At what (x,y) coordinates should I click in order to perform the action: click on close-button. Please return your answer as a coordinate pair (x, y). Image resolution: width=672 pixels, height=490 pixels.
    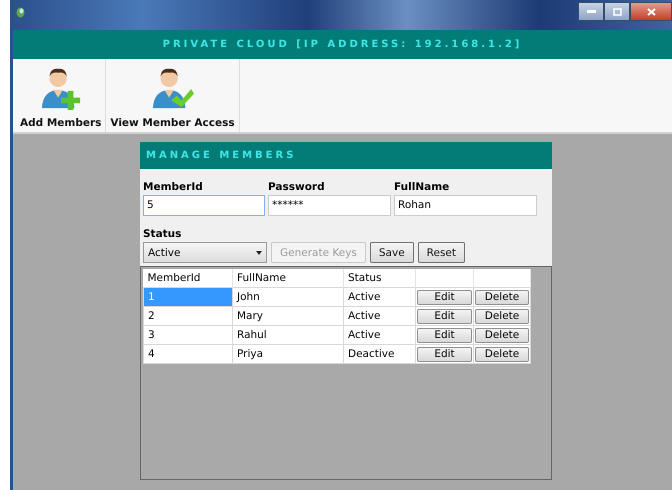
    Looking at the image, I should click on (651, 11).